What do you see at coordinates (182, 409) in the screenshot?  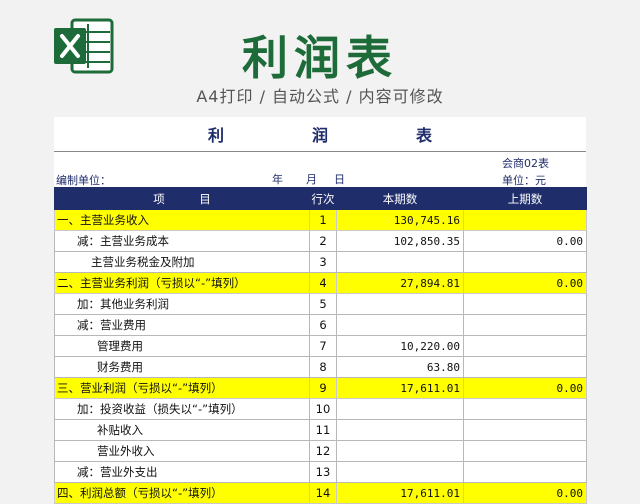 I see `item-cell: 加：投资收益（损失以“-”填列）` at bounding box center [182, 409].